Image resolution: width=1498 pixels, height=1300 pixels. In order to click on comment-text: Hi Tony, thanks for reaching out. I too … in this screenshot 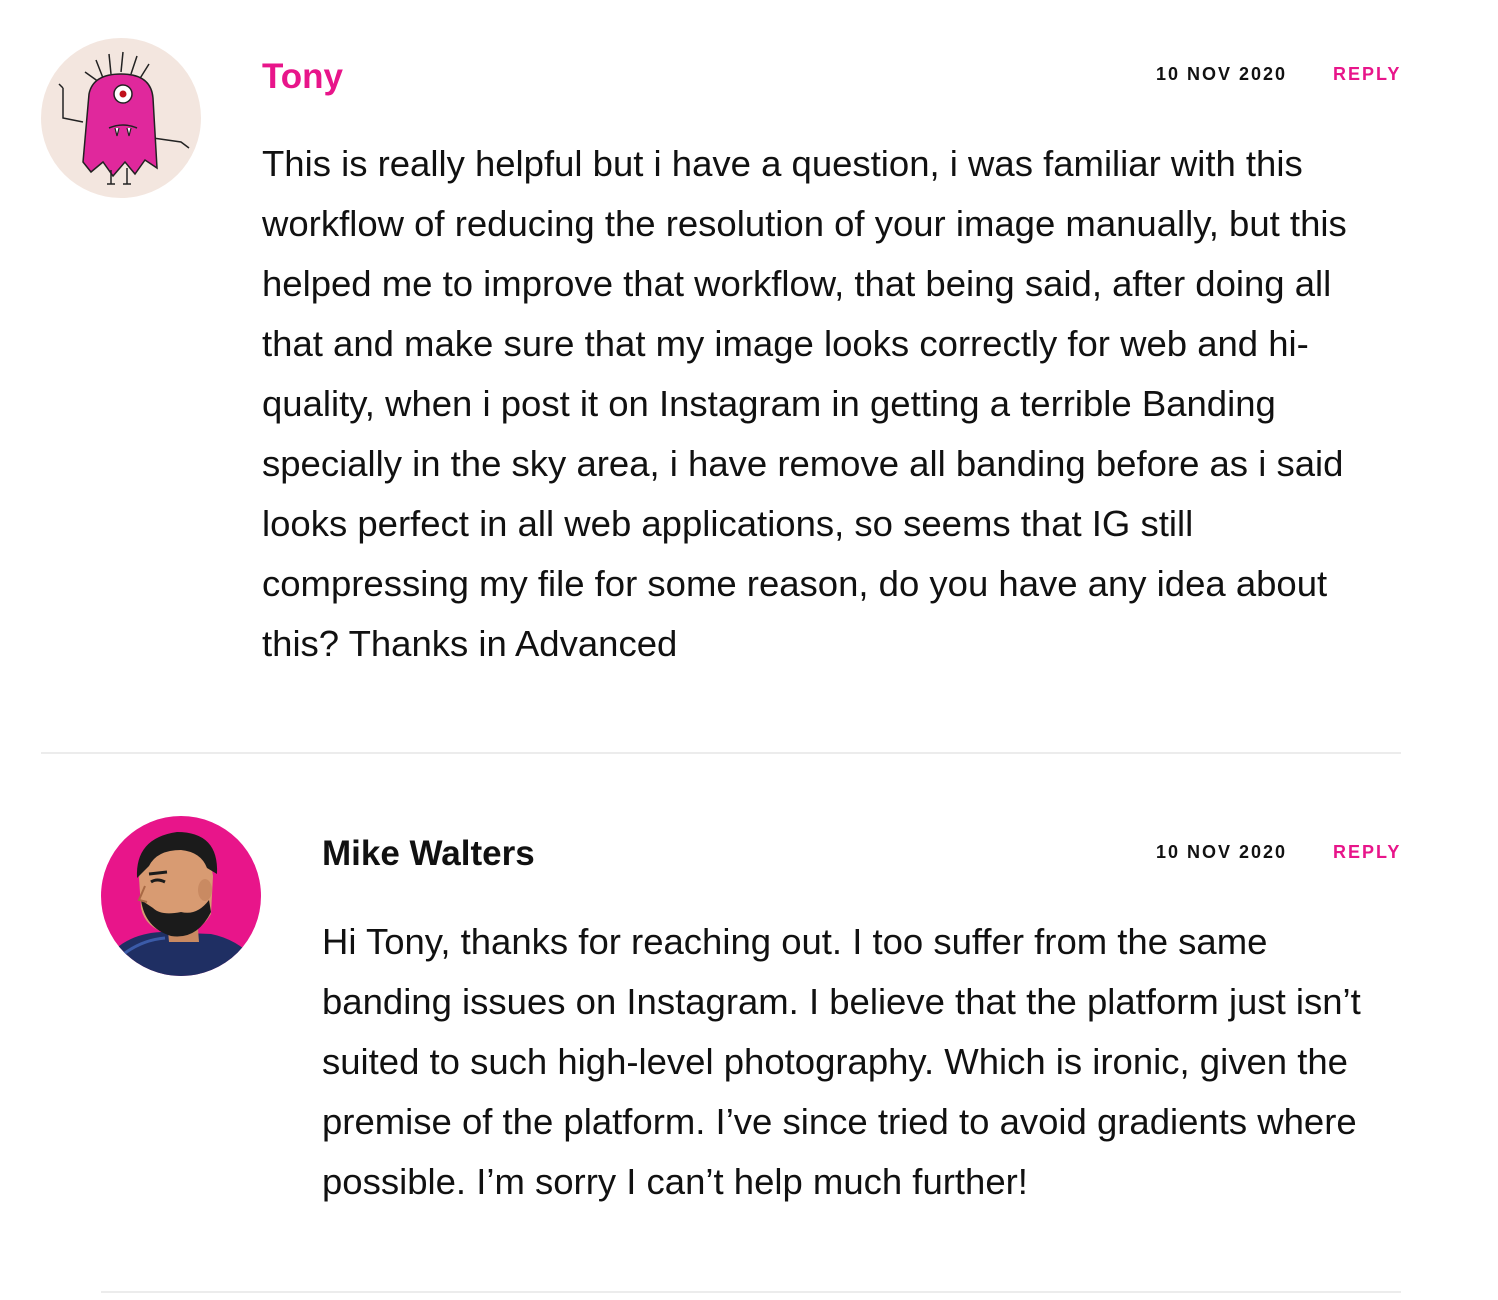, I will do `click(841, 1061)`.